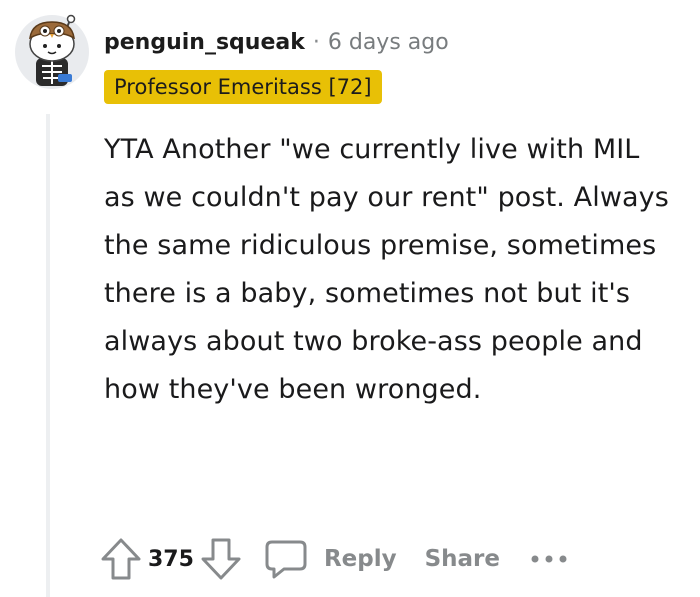 This screenshot has width=700, height=597. I want to click on downvote-arrow-icon, so click(221, 559).